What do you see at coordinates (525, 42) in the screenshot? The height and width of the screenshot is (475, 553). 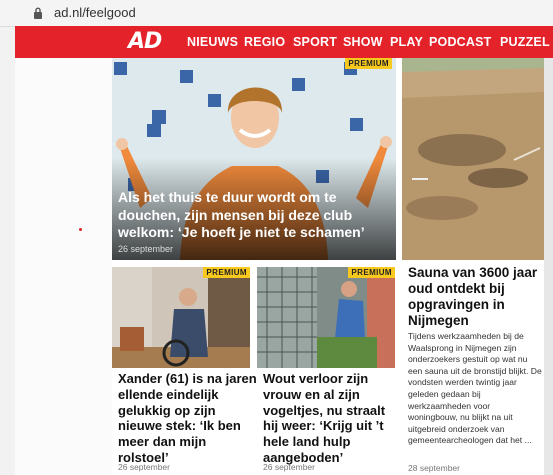 I see `nav-item-puzzel: PUZZEL` at bounding box center [525, 42].